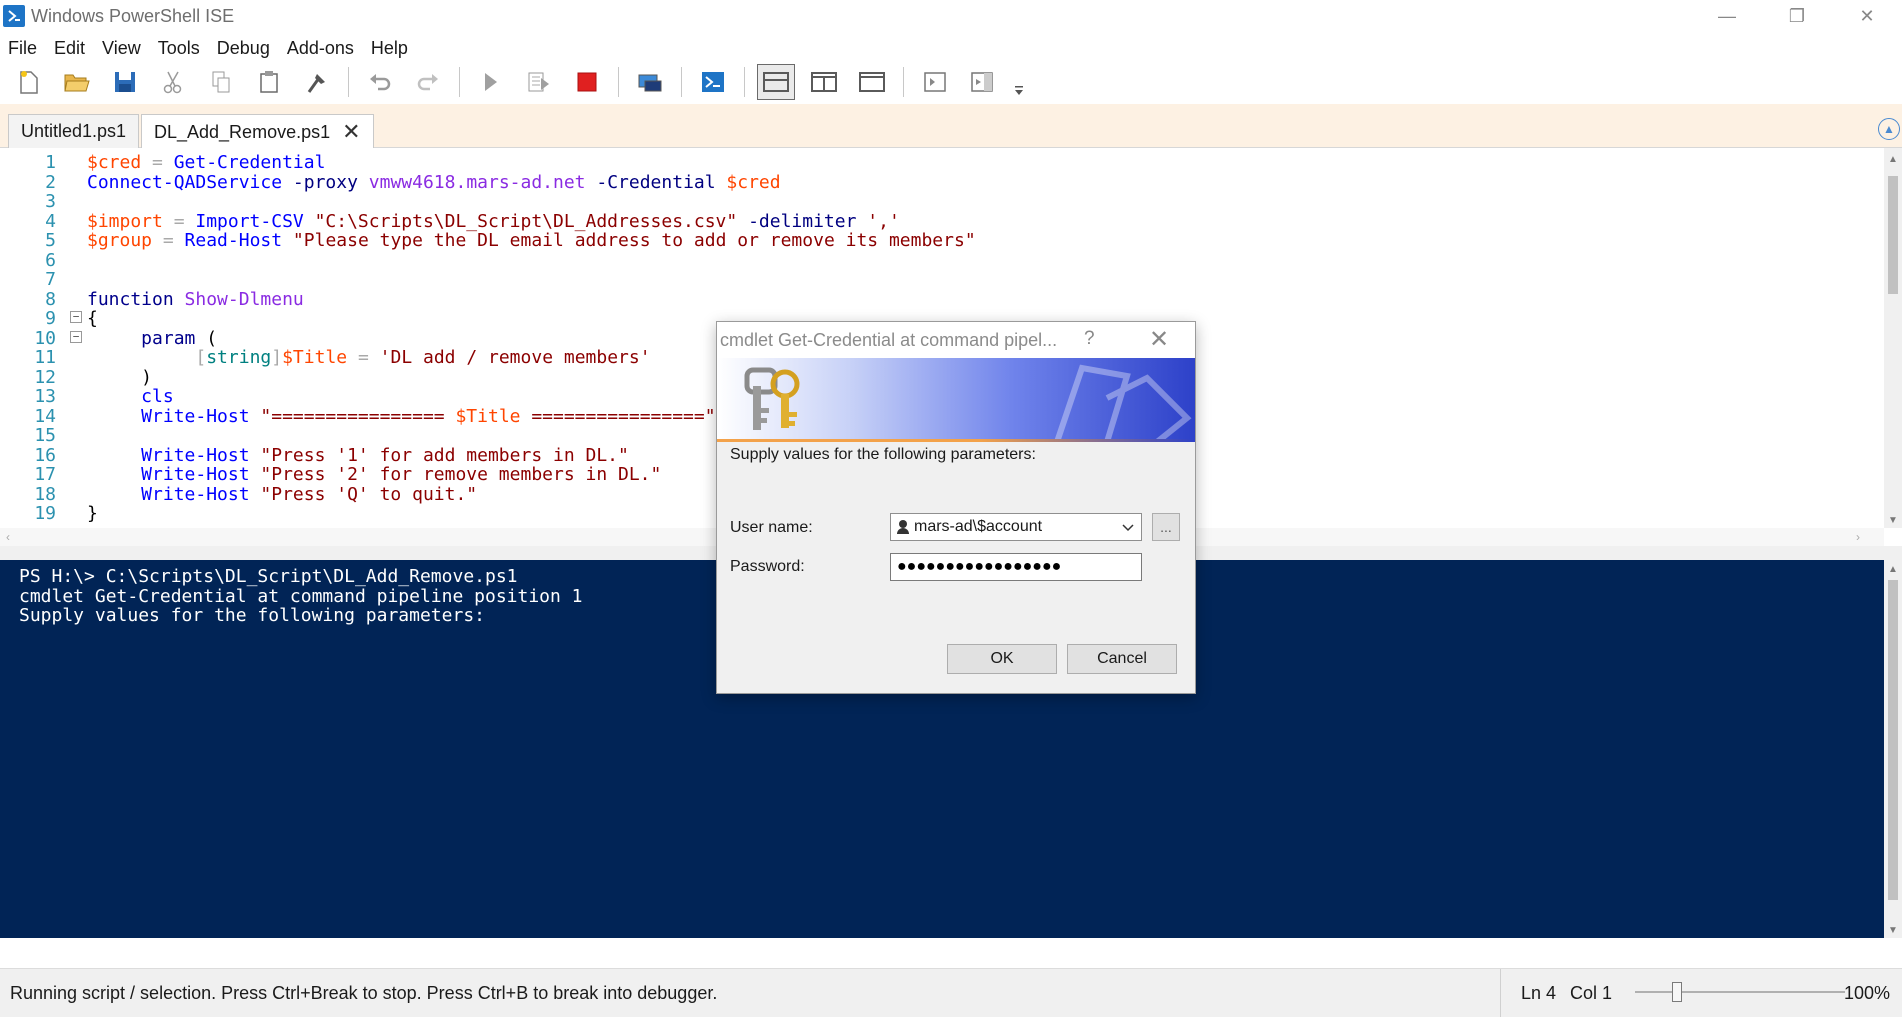 The image size is (1902, 1017). Describe the element at coordinates (244, 299) in the screenshot. I see `code-token: Show-Dlmenu` at that location.